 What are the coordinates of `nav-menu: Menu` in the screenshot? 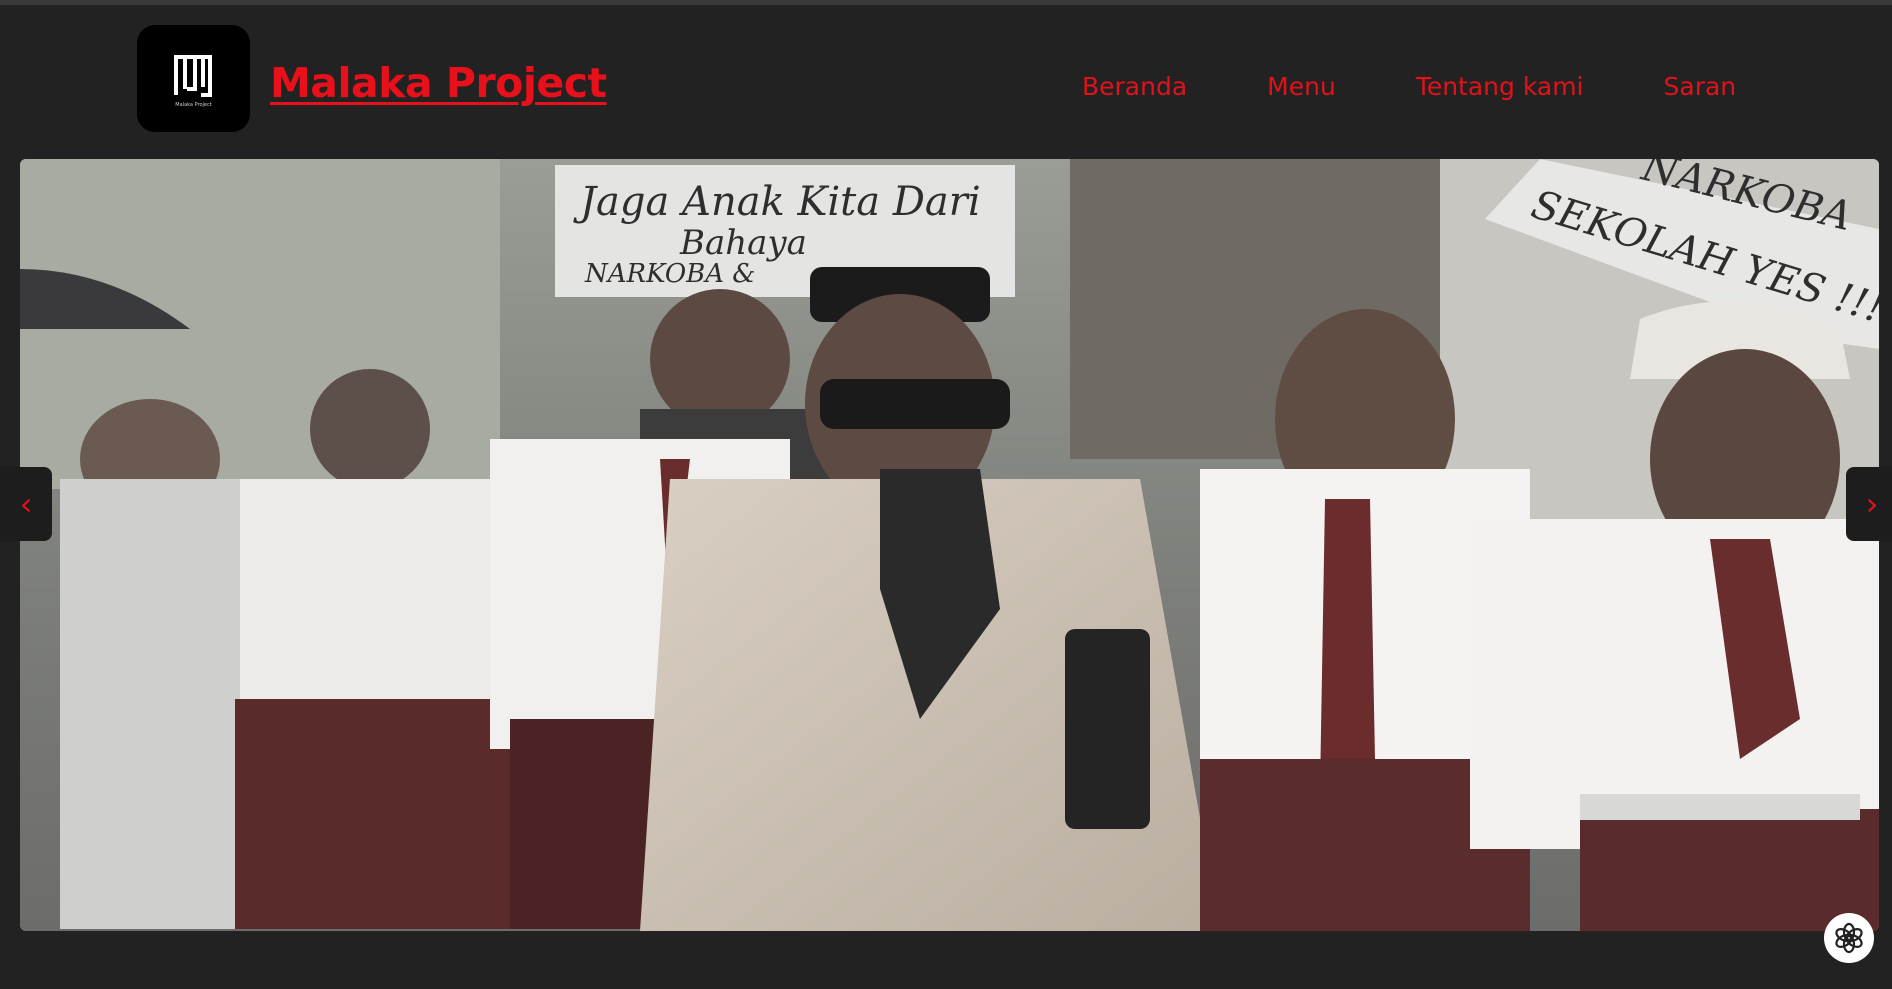 It's located at (1301, 86).